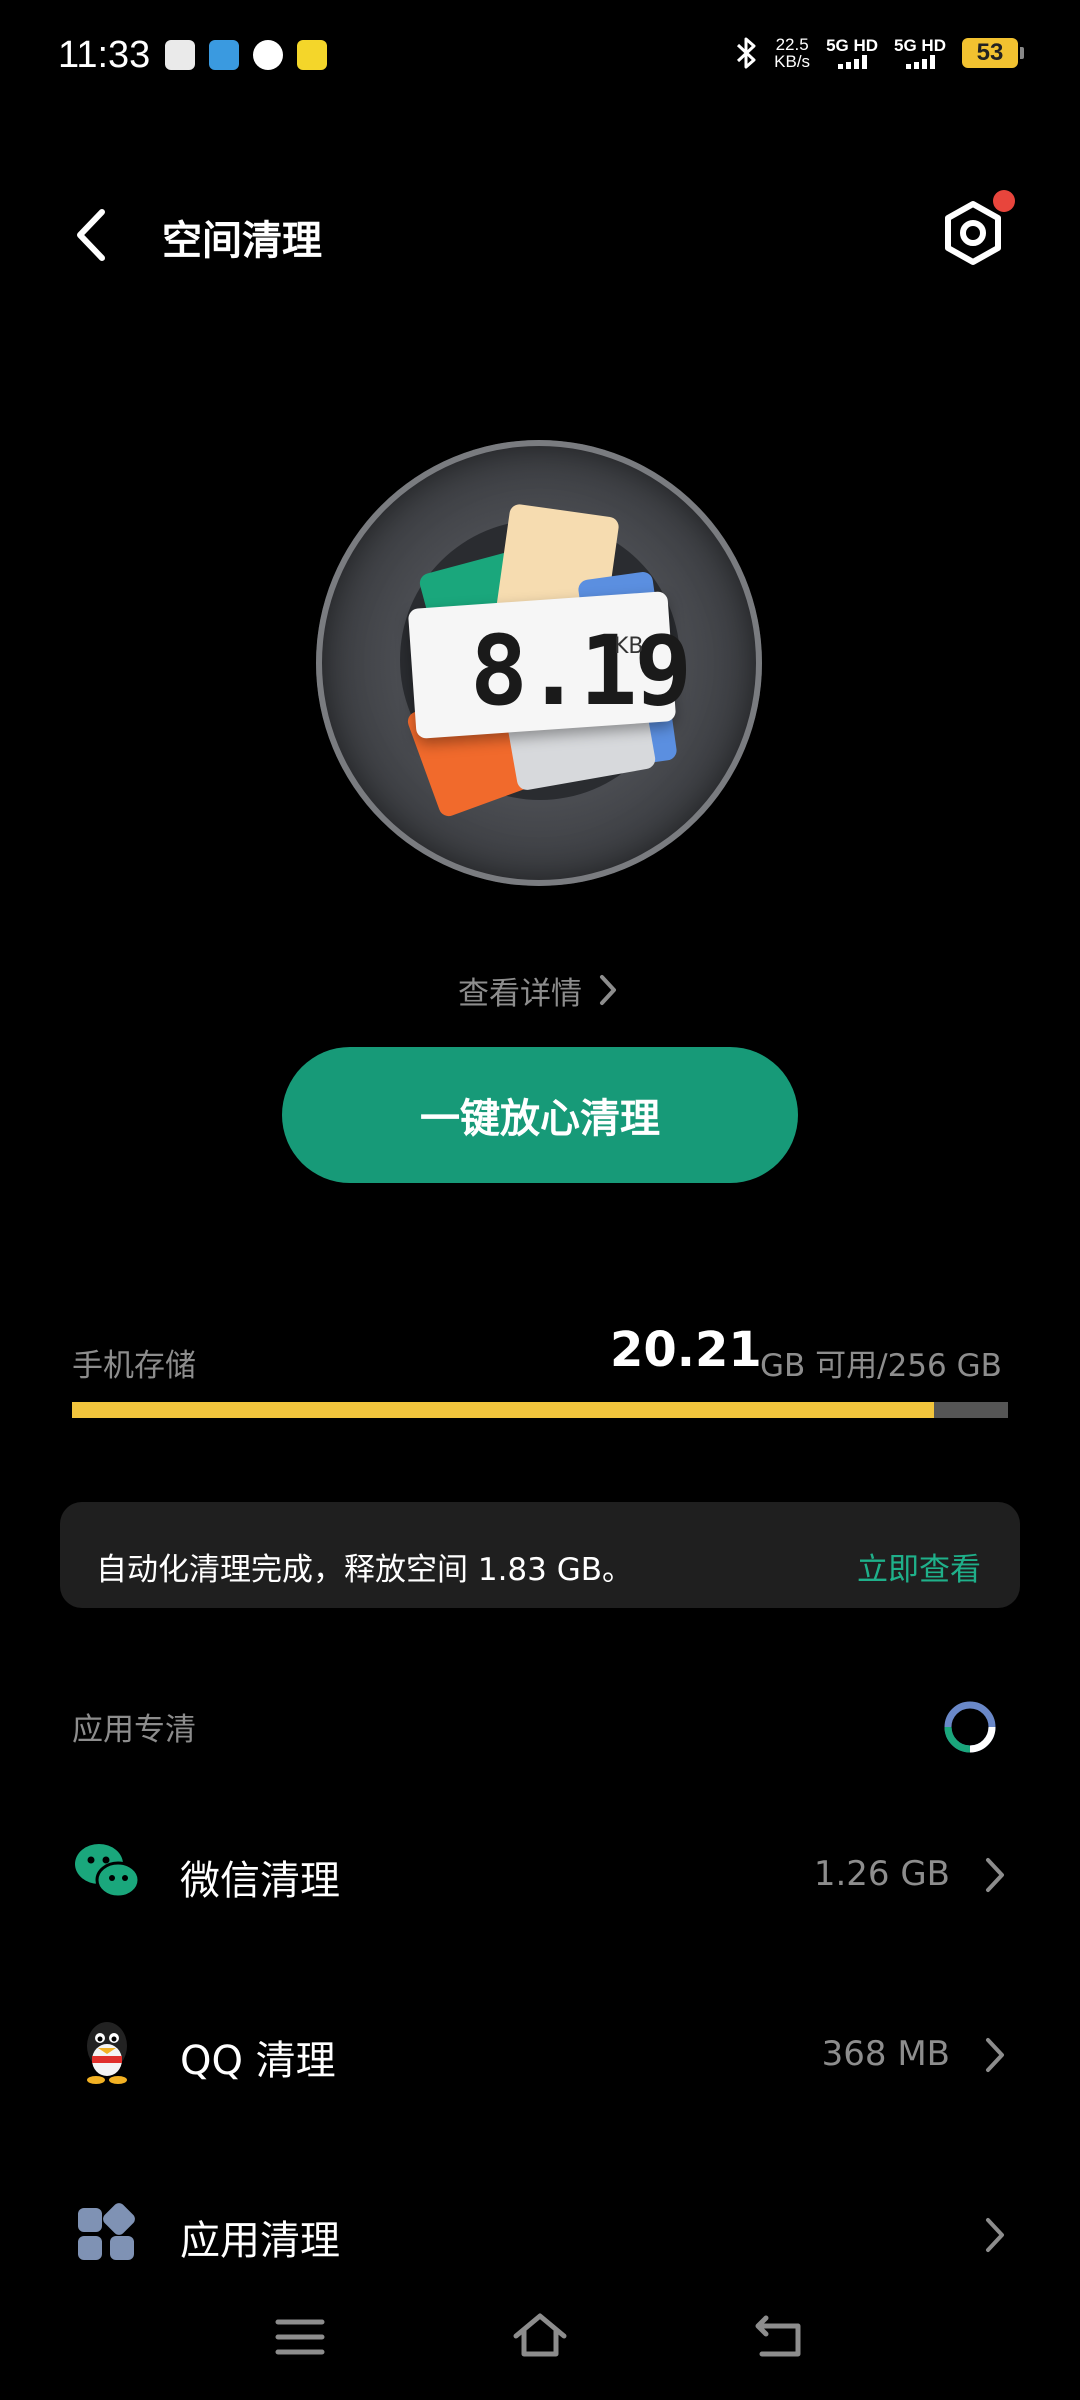 The image size is (1080, 2400). Describe the element at coordinates (540, 2055) in the screenshot. I see `list-item-qq: QQ 清理 368 MB` at that location.